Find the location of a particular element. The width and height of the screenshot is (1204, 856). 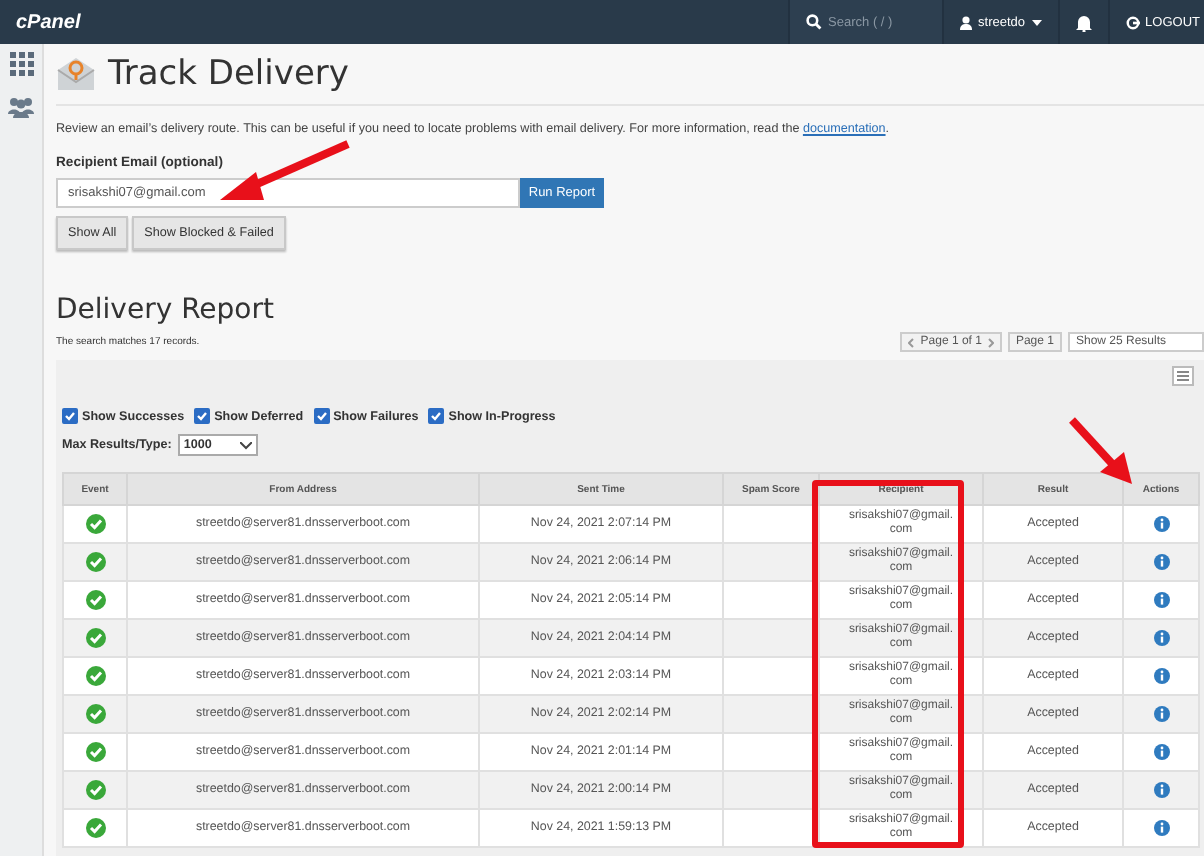

list-icon is located at coordinates (1183, 376).